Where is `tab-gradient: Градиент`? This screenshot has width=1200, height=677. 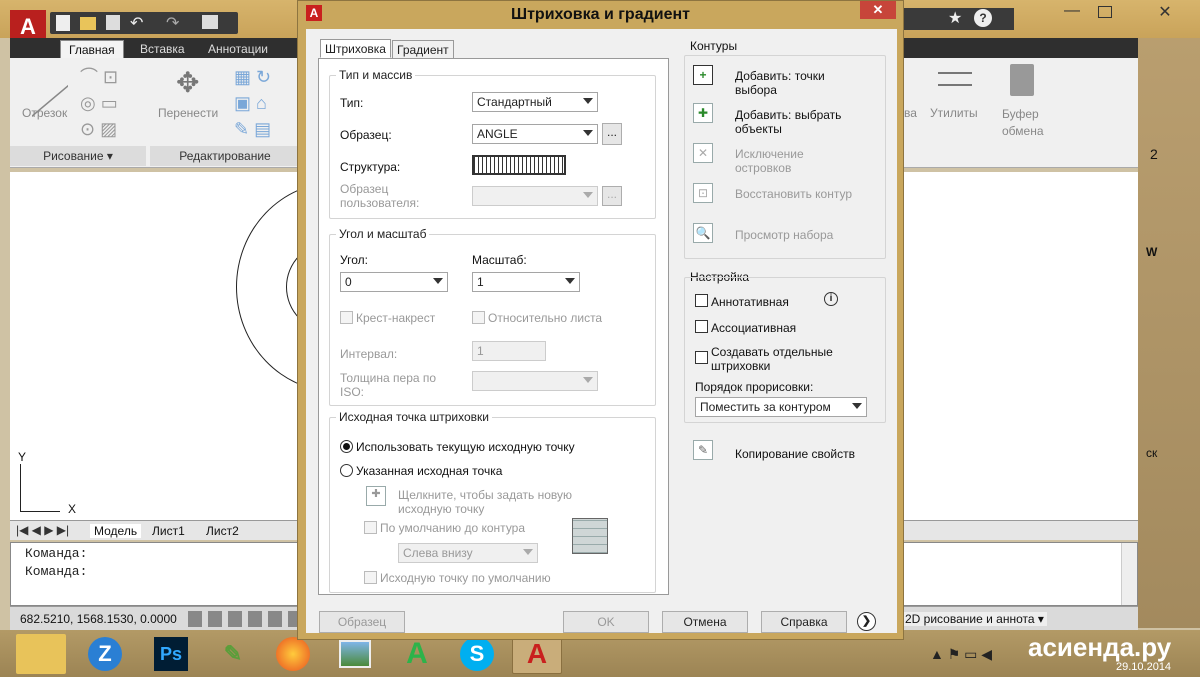
tab-gradient: Градиент is located at coordinates (423, 49).